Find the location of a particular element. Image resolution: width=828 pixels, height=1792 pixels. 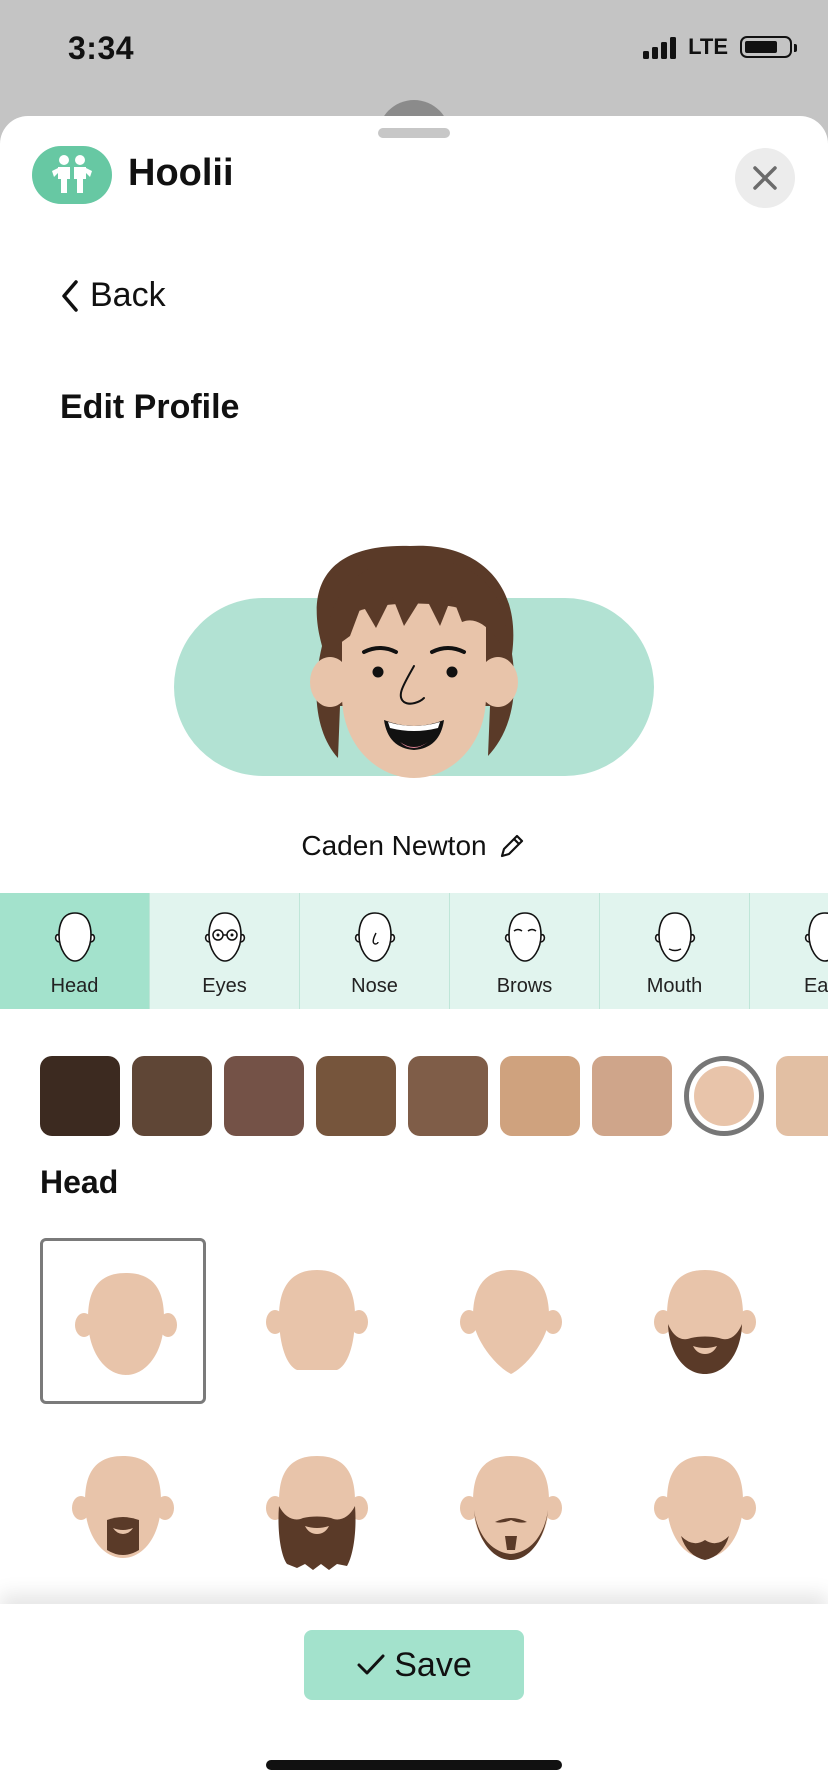

app-logo is located at coordinates (72, 175).